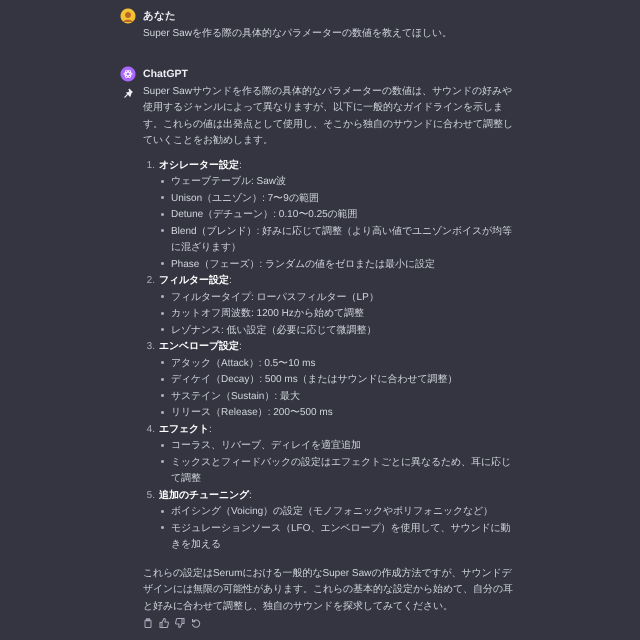  Describe the element at coordinates (150, 495) in the screenshot. I see `list-number: 5.` at that location.